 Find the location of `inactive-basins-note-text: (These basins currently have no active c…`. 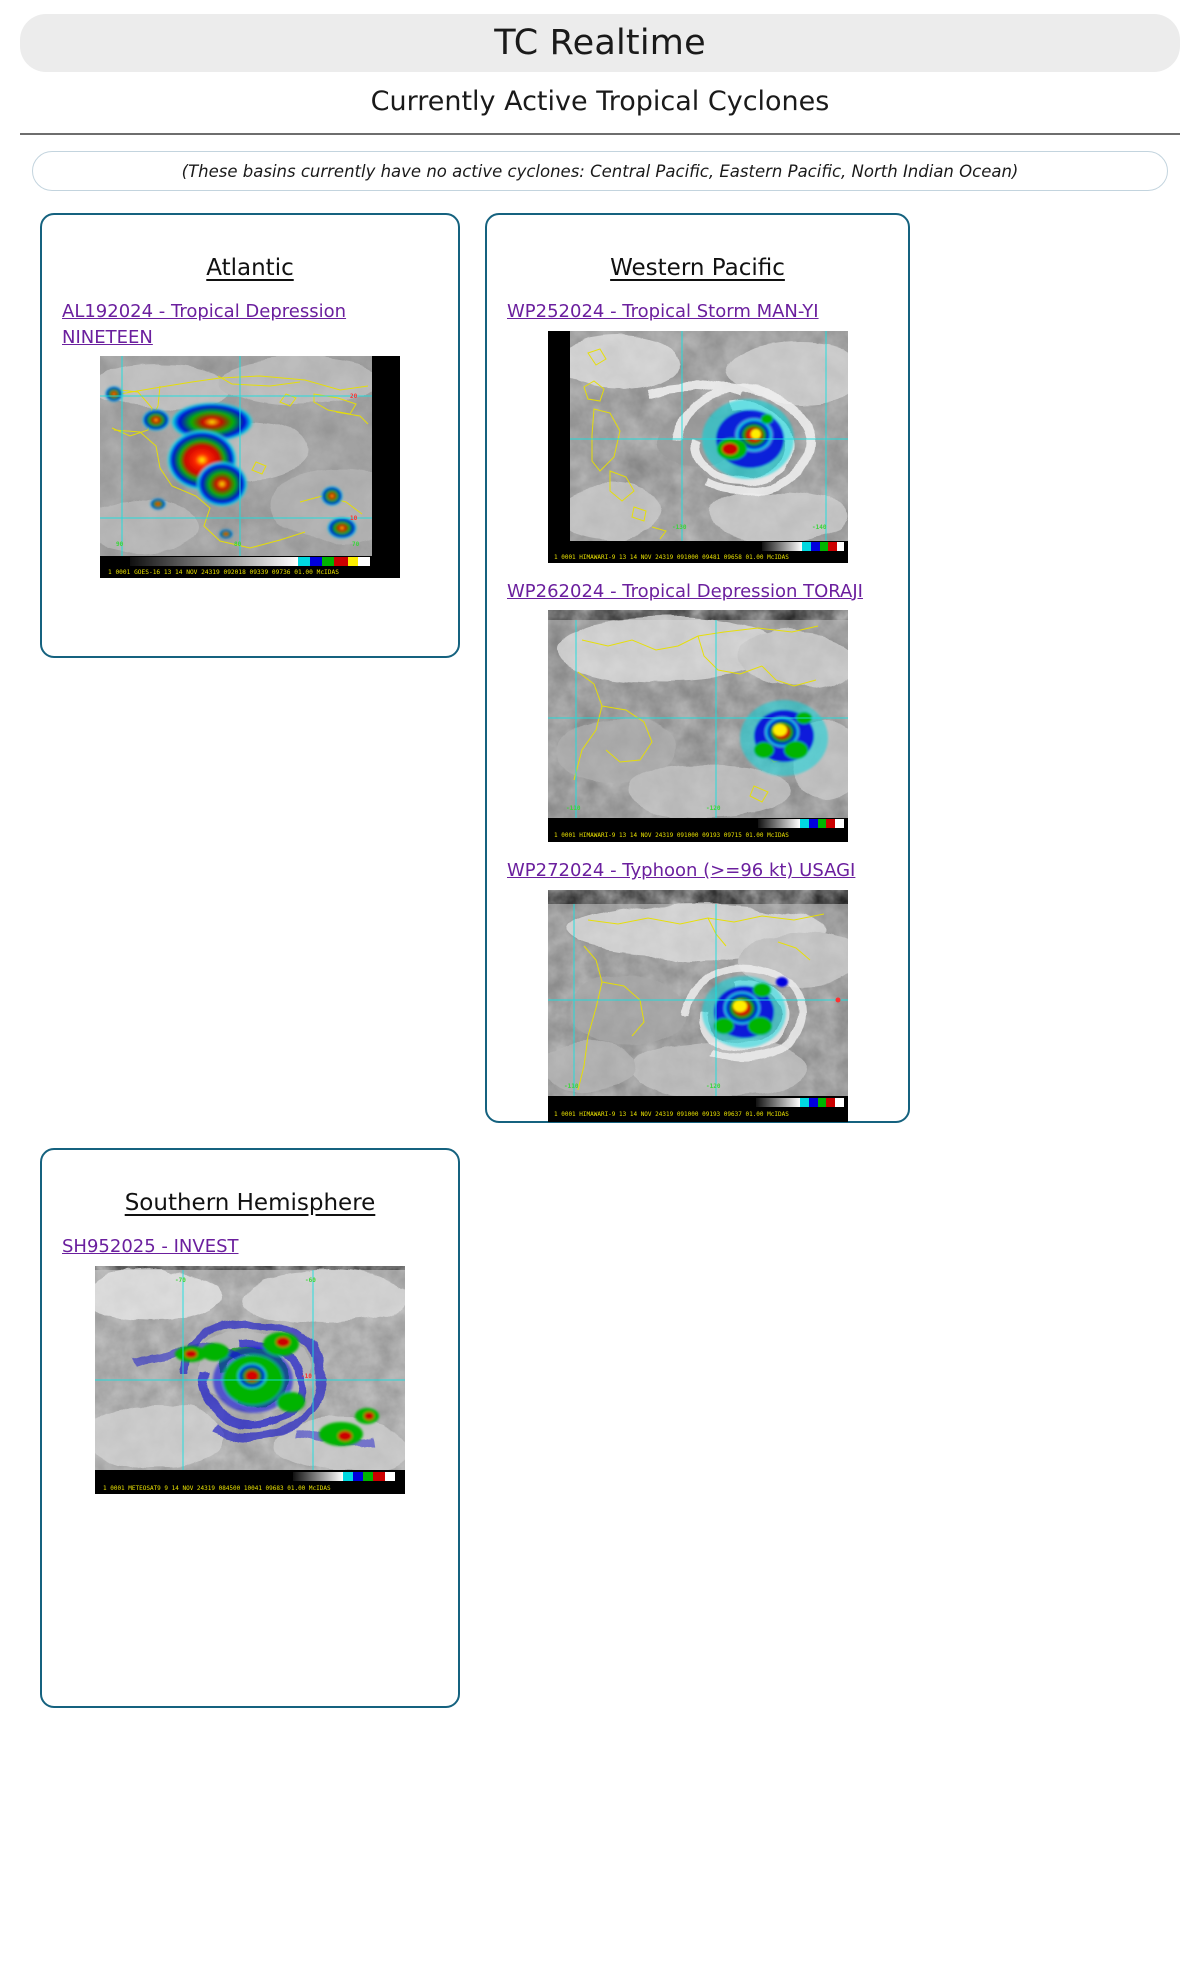

inactive-basins-note-text: (These basins currently have no active c… is located at coordinates (600, 171).